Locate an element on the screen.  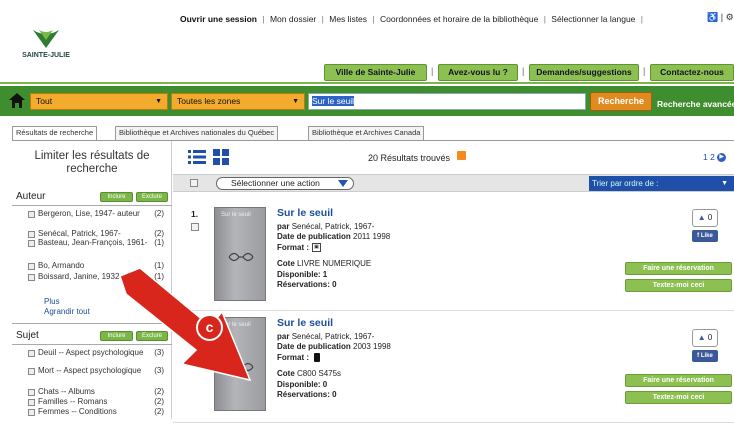
result-format: Format : ▣ is located at coordinates (299, 248).